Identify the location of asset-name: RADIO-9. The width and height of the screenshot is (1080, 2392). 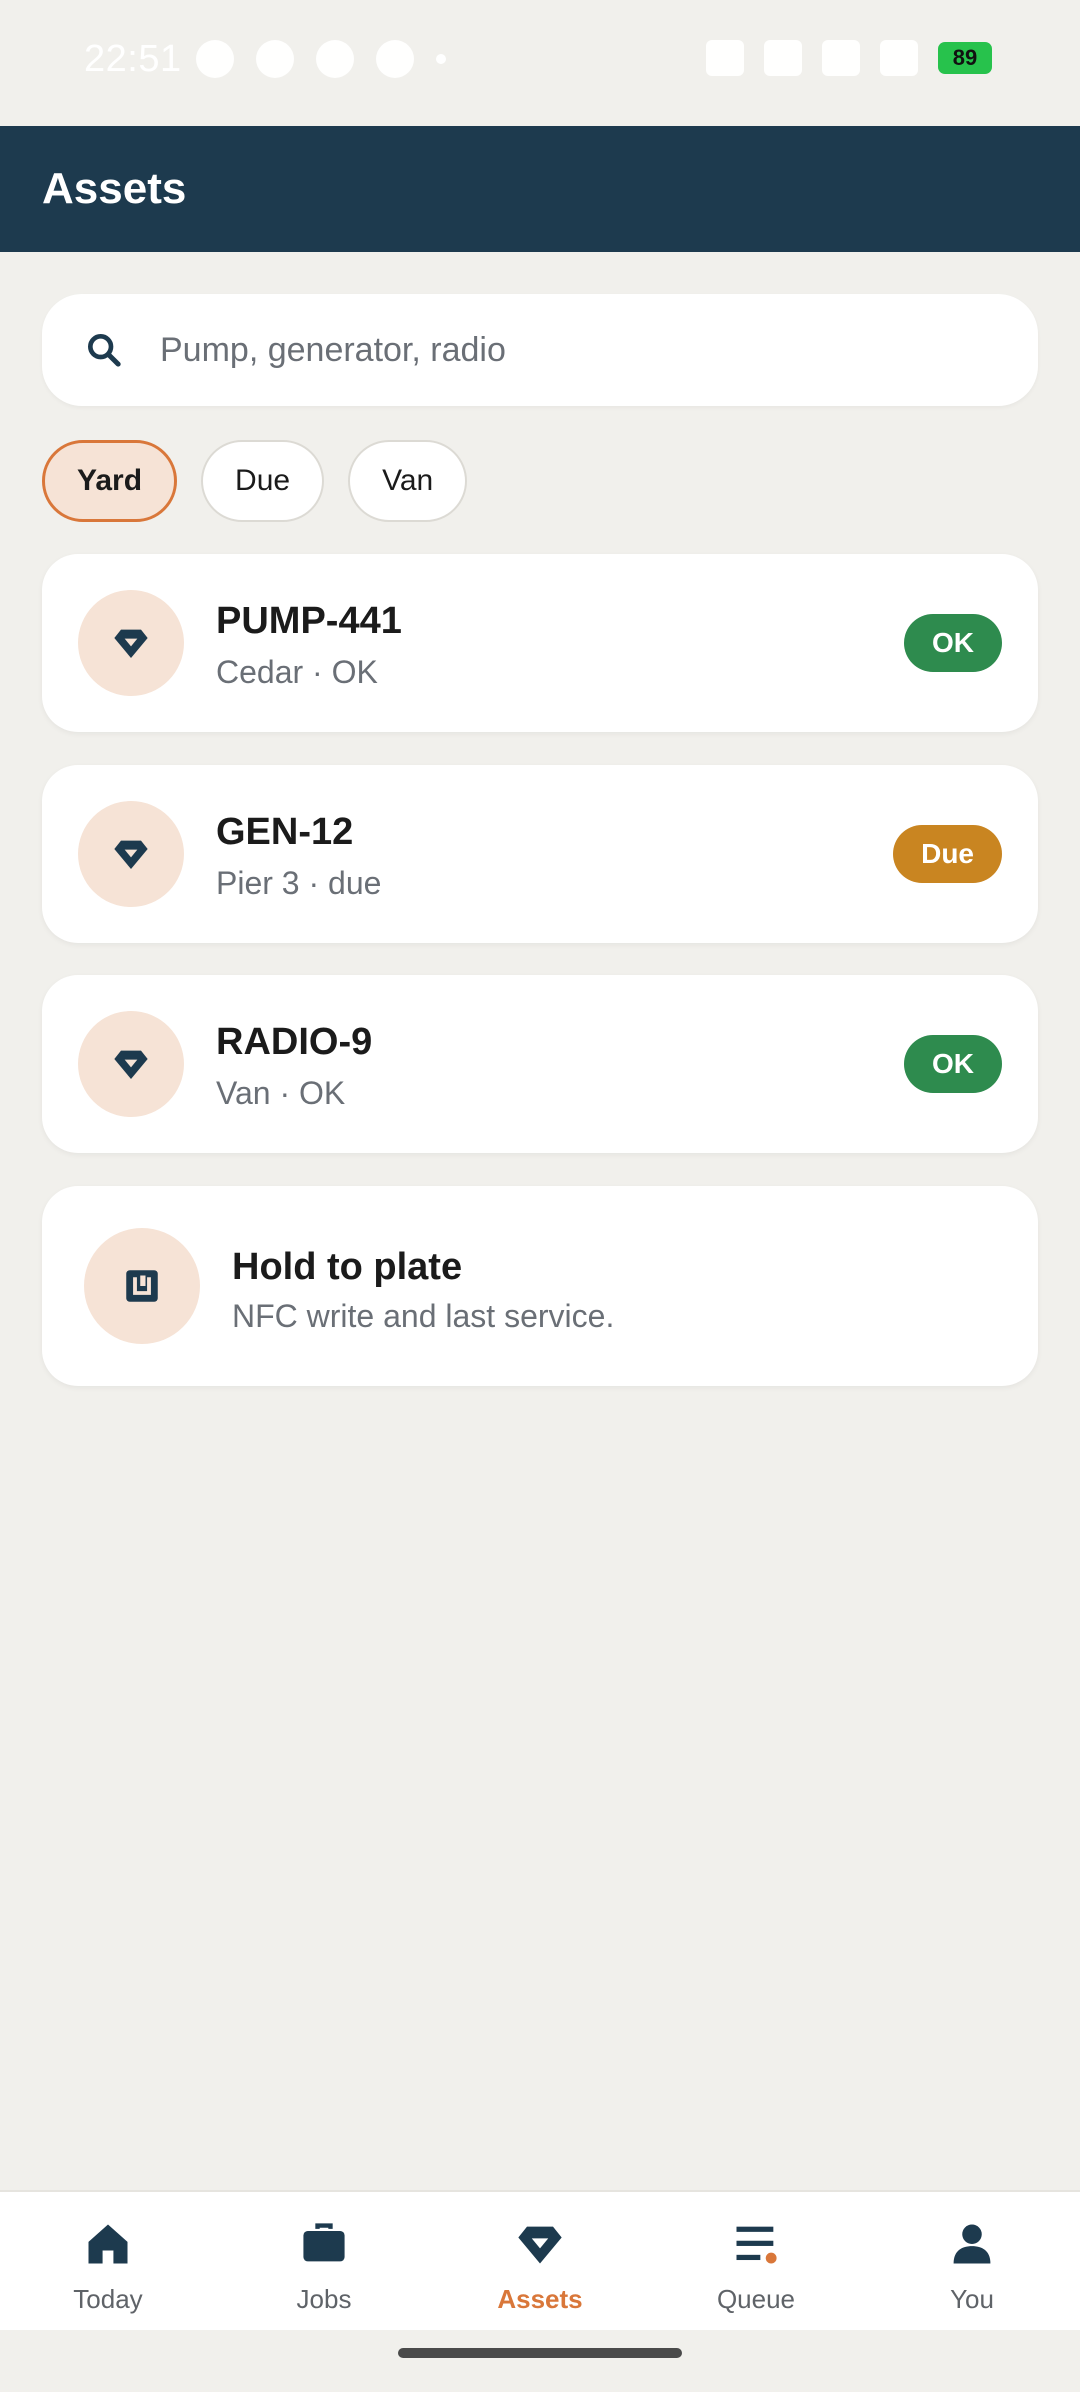
(294, 1042).